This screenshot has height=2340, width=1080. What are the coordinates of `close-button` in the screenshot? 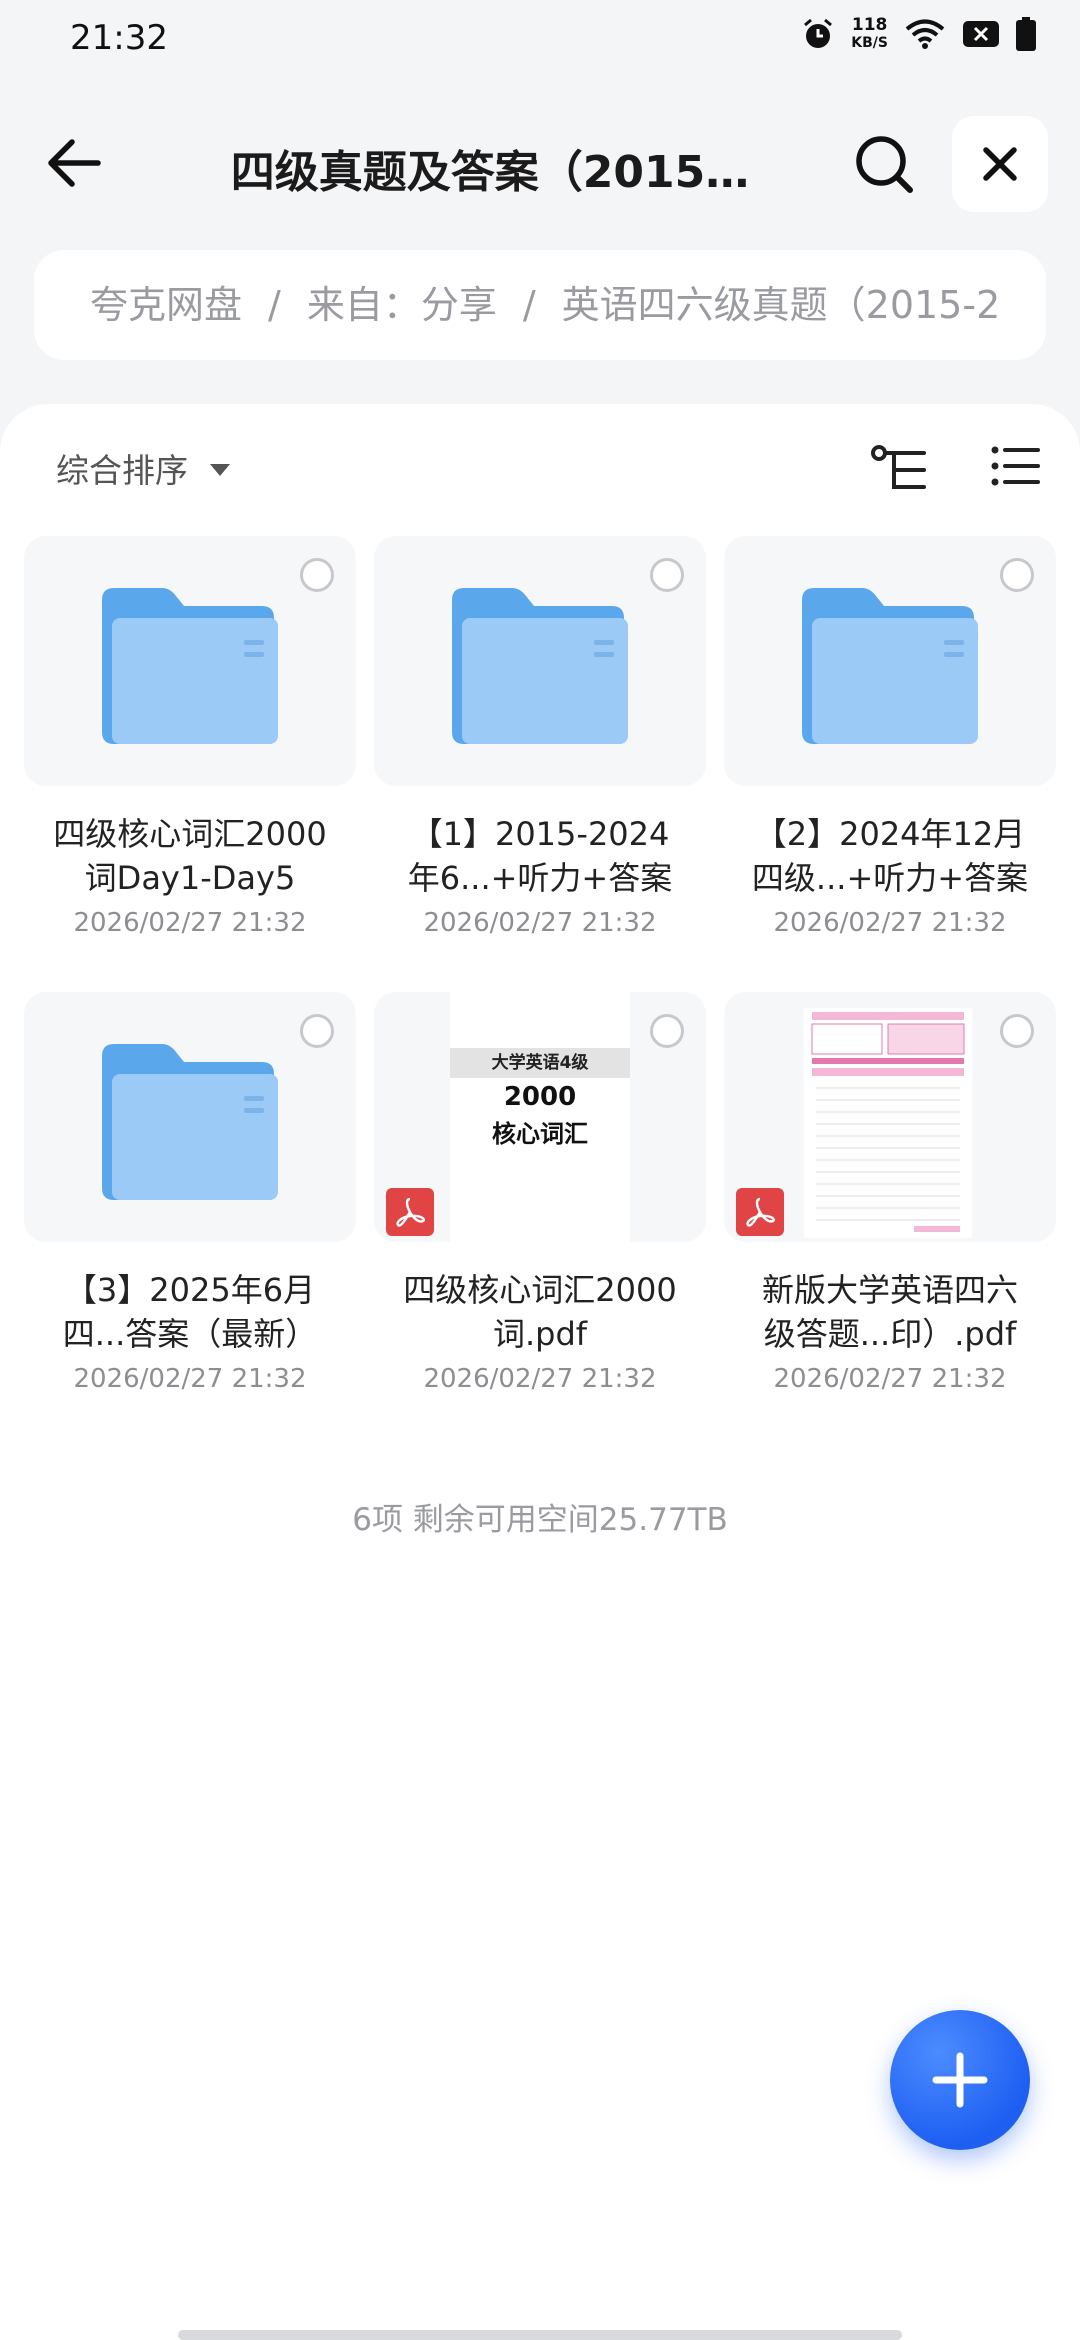 It's located at (1000, 164).